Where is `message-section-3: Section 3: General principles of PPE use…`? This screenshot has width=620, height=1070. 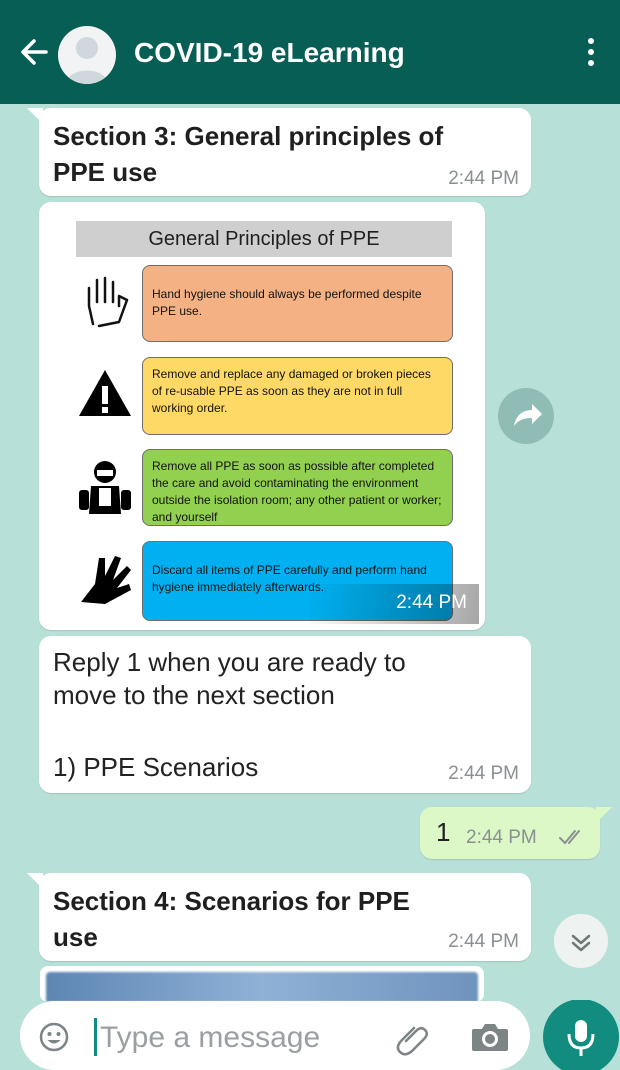 message-section-3: Section 3: General principles of PPE use… is located at coordinates (279, 152).